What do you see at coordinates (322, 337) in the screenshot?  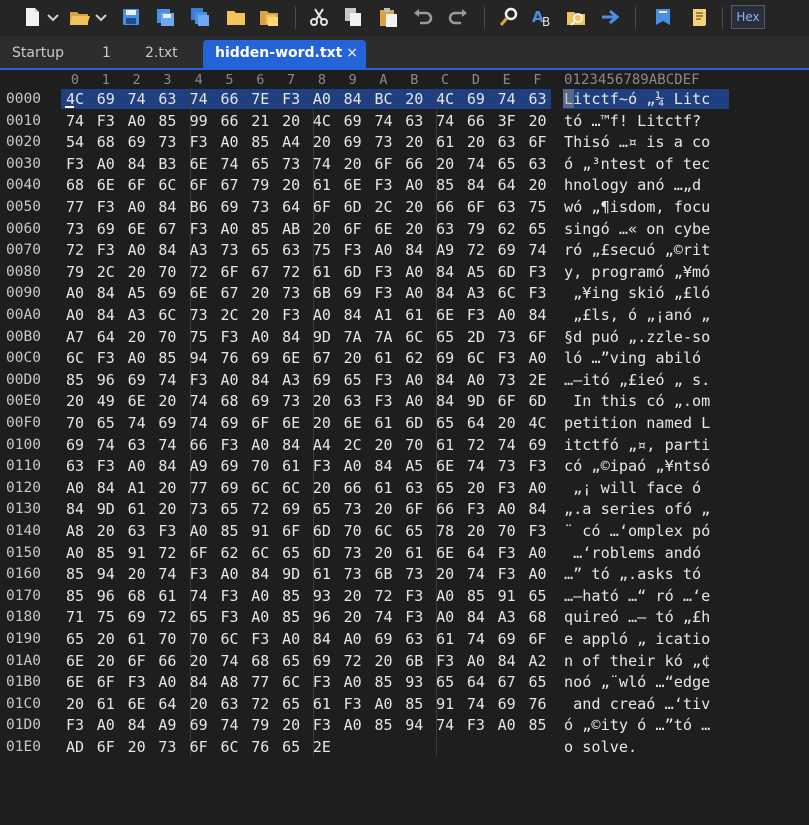 I see `hex-byte: 9D` at bounding box center [322, 337].